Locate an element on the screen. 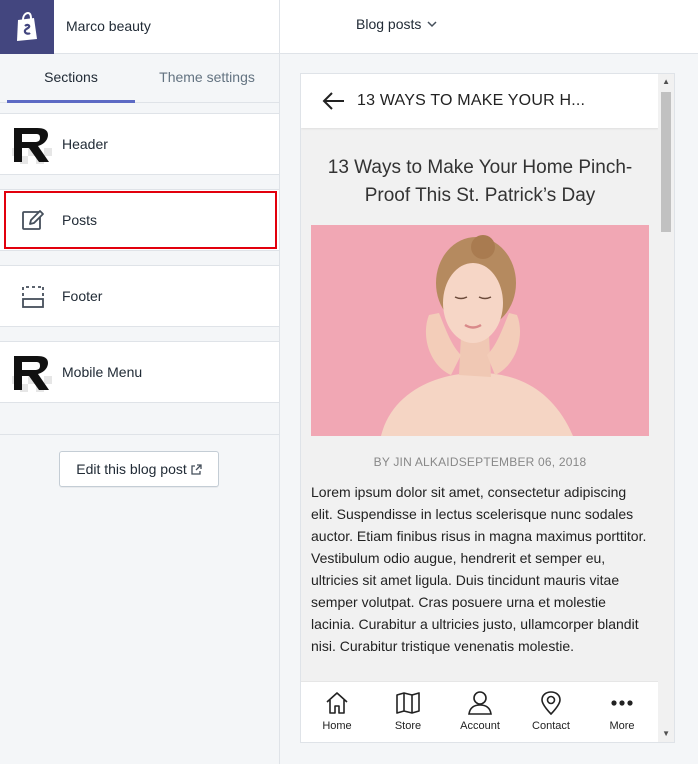 The width and height of the screenshot is (698, 764). preview-topbar: Blog posts is located at coordinates (489, 27).